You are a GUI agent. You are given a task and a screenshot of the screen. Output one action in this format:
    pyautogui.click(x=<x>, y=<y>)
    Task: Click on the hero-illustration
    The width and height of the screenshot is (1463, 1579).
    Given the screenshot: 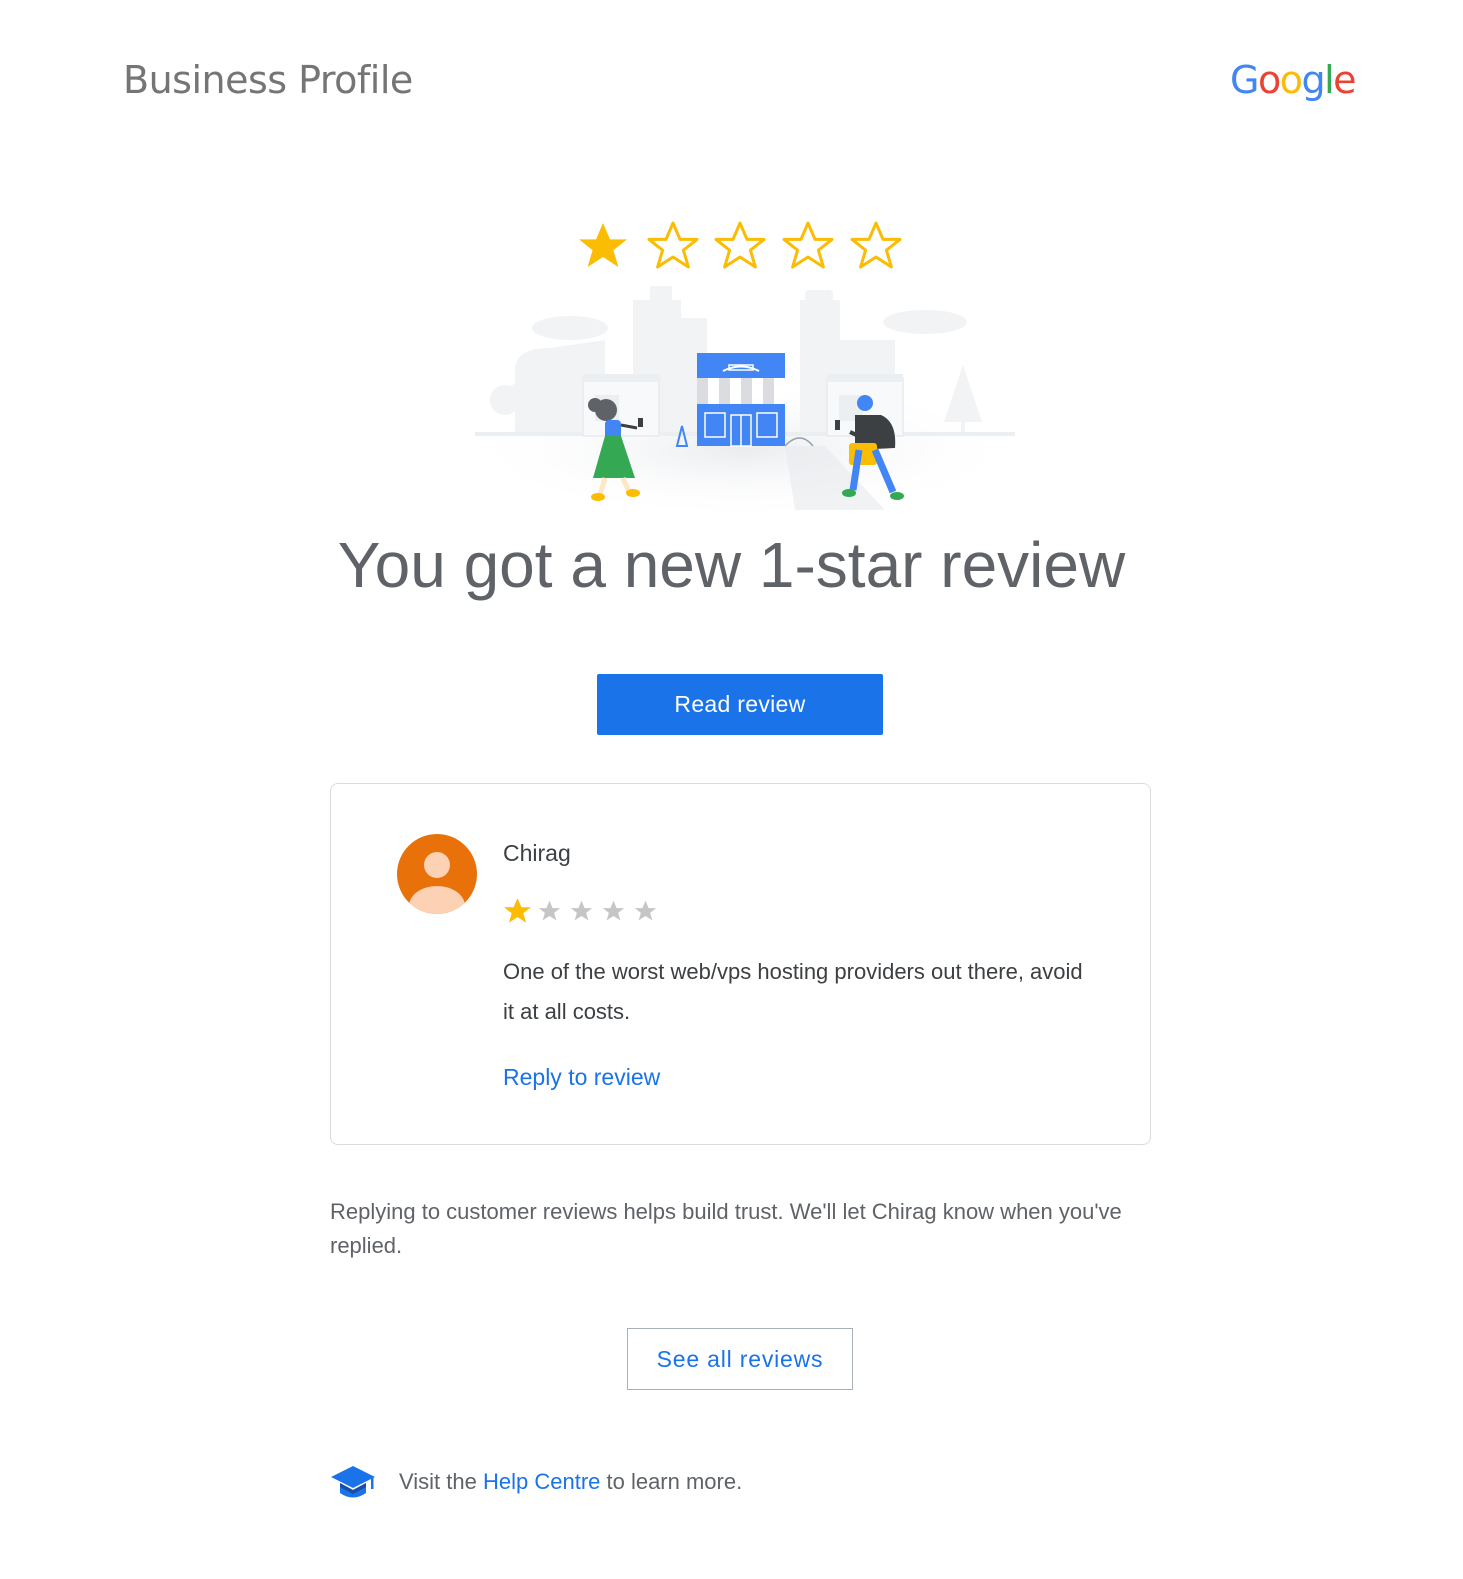 What is the action you would take?
    pyautogui.click(x=742, y=370)
    